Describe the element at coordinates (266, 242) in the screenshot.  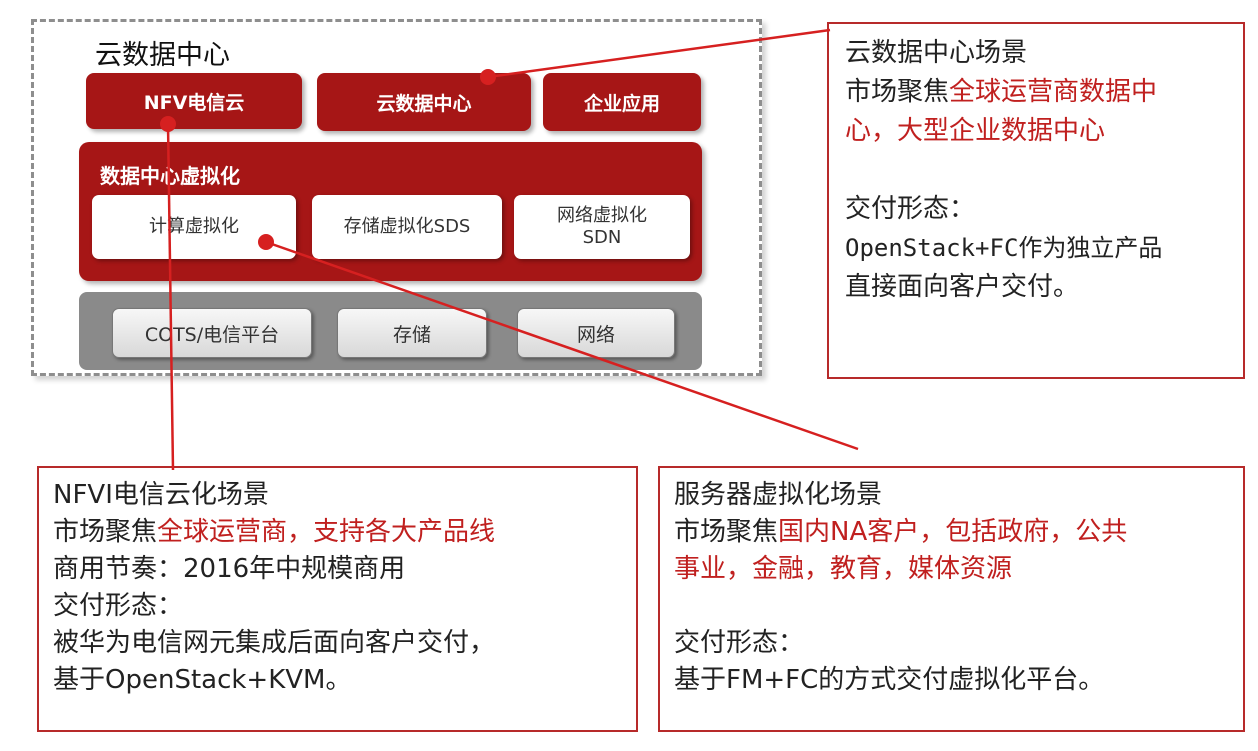
I see `anchor-dot-compute` at that location.